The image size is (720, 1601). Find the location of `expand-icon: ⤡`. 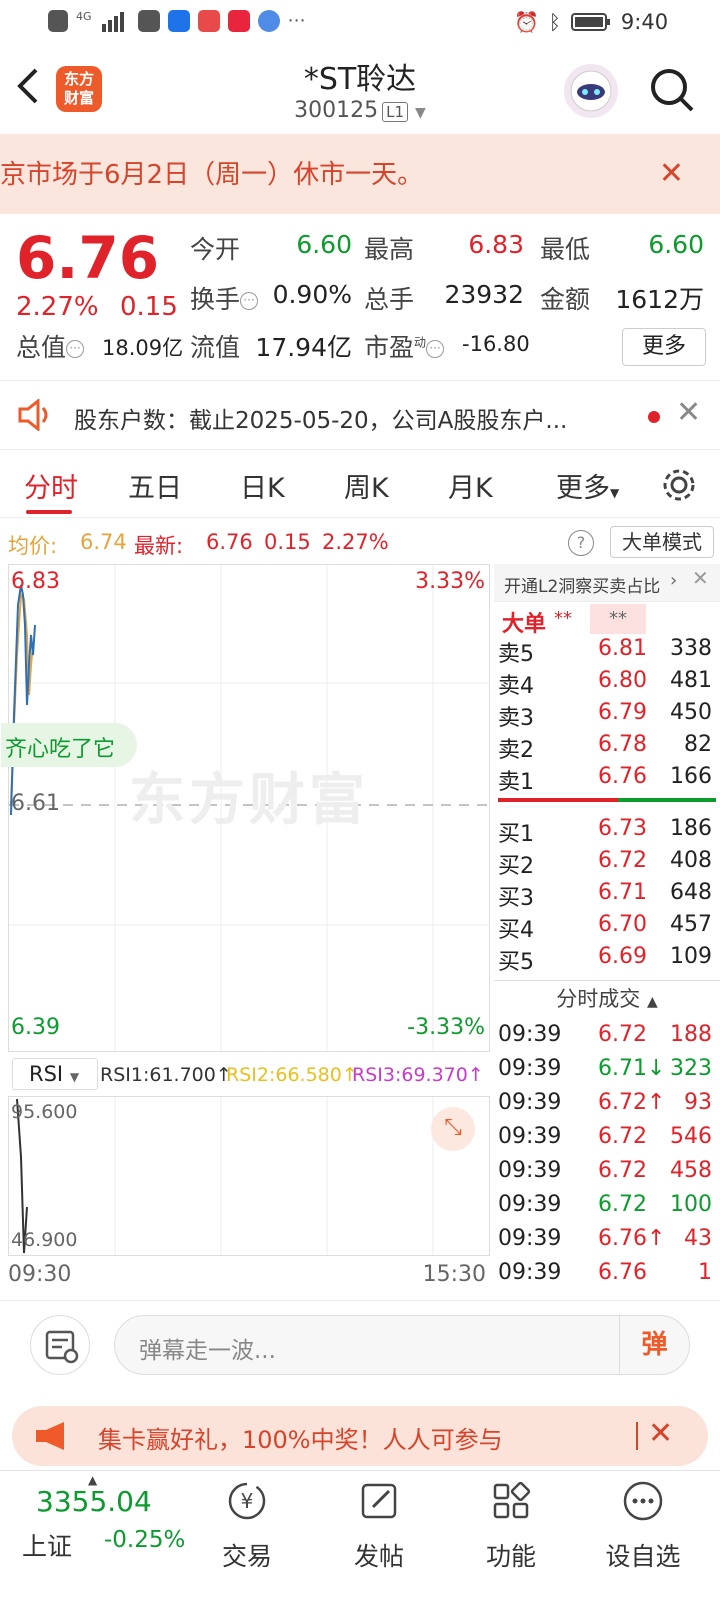

expand-icon: ⤡ is located at coordinates (453, 1129).